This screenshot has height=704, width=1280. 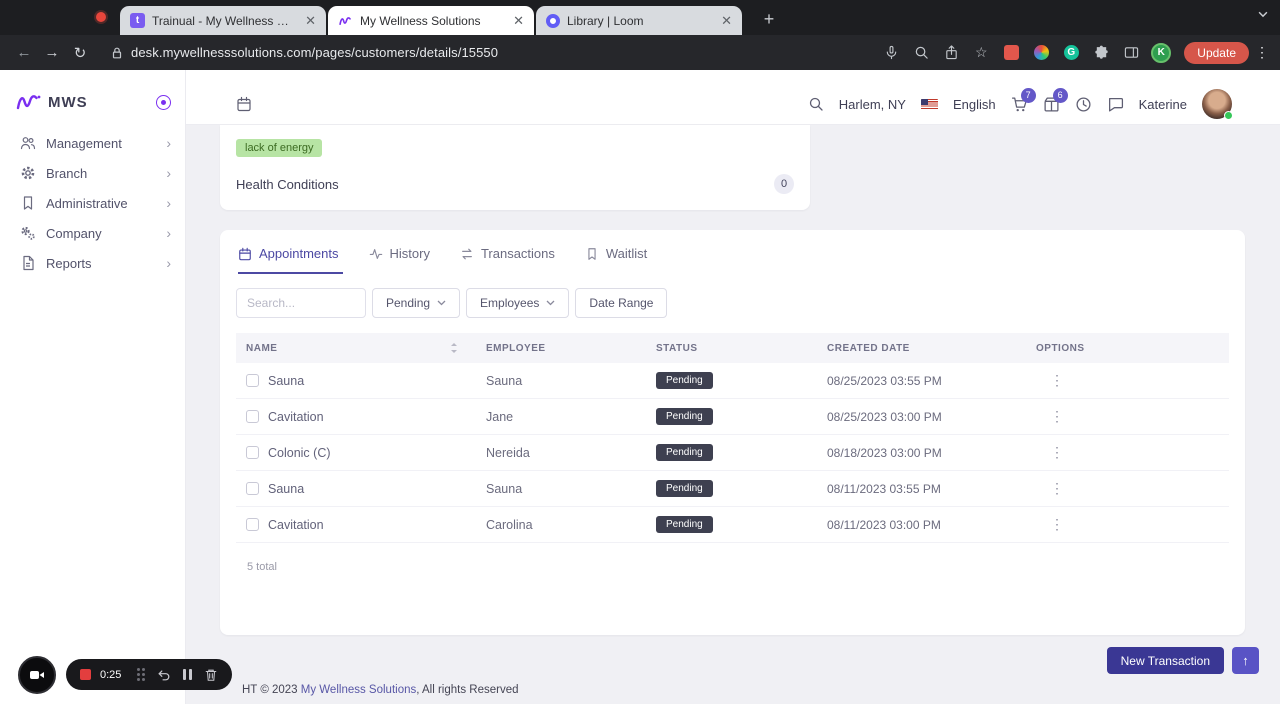 What do you see at coordinates (733, 97) in the screenshot?
I see `app-header: Harlem, NY English 7 6 Katerine` at bounding box center [733, 97].